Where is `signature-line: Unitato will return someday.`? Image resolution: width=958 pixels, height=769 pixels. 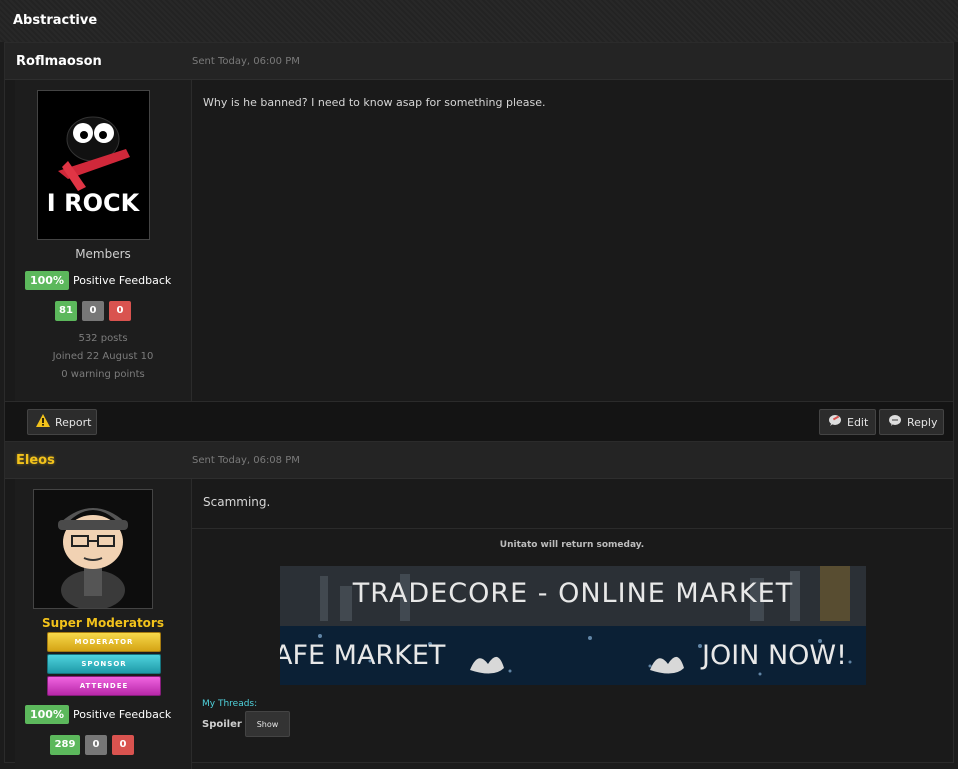
signature-line: Unitato will return someday. is located at coordinates (572, 545).